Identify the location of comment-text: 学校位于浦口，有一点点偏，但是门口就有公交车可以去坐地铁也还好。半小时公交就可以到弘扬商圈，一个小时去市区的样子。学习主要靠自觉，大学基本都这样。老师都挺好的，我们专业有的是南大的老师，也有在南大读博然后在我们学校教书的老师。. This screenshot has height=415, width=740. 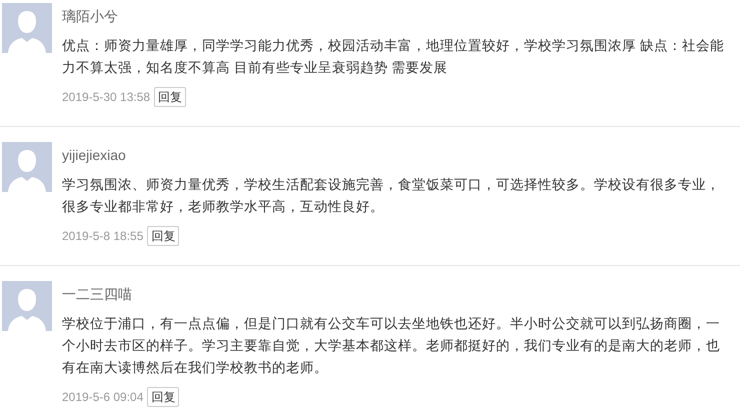
(391, 346).